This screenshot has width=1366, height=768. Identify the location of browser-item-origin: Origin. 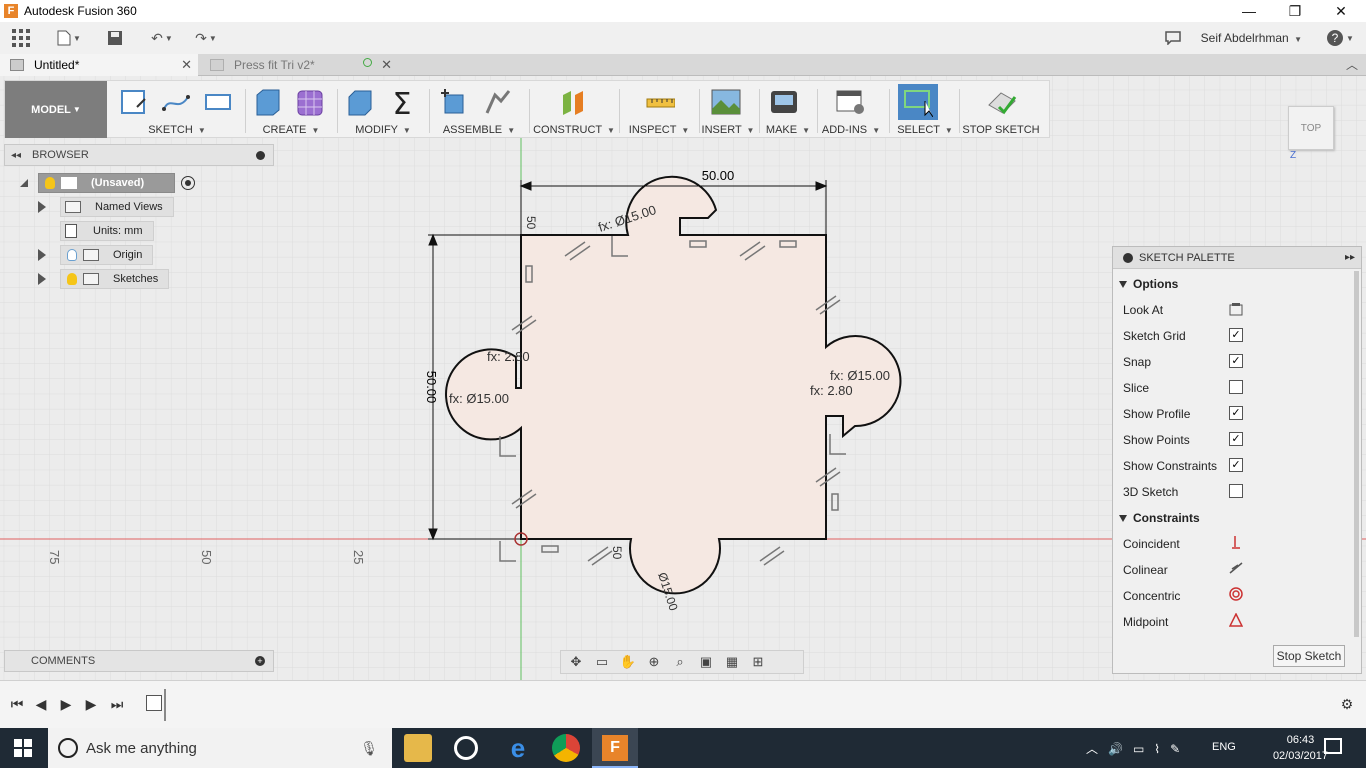
(96, 255).